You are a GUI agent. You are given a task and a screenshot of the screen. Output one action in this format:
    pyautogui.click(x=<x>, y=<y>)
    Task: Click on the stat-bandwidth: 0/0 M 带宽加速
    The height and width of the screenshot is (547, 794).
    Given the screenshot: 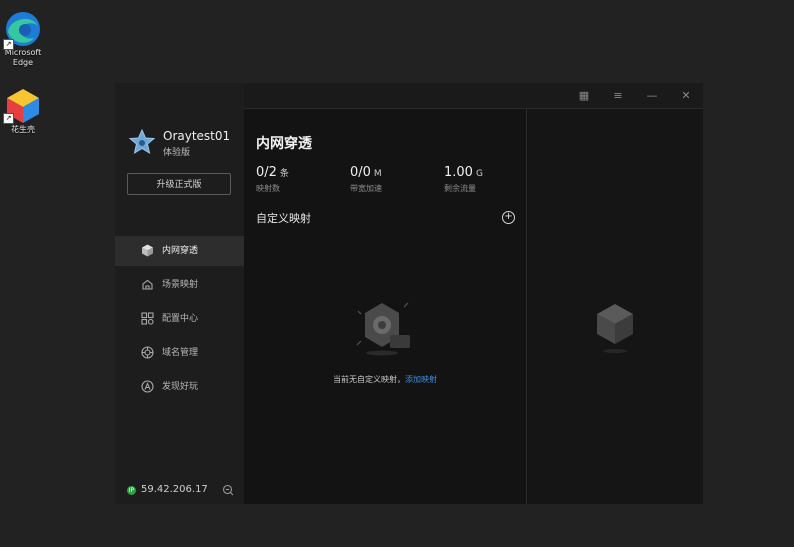 What is the action you would take?
    pyautogui.click(x=366, y=177)
    